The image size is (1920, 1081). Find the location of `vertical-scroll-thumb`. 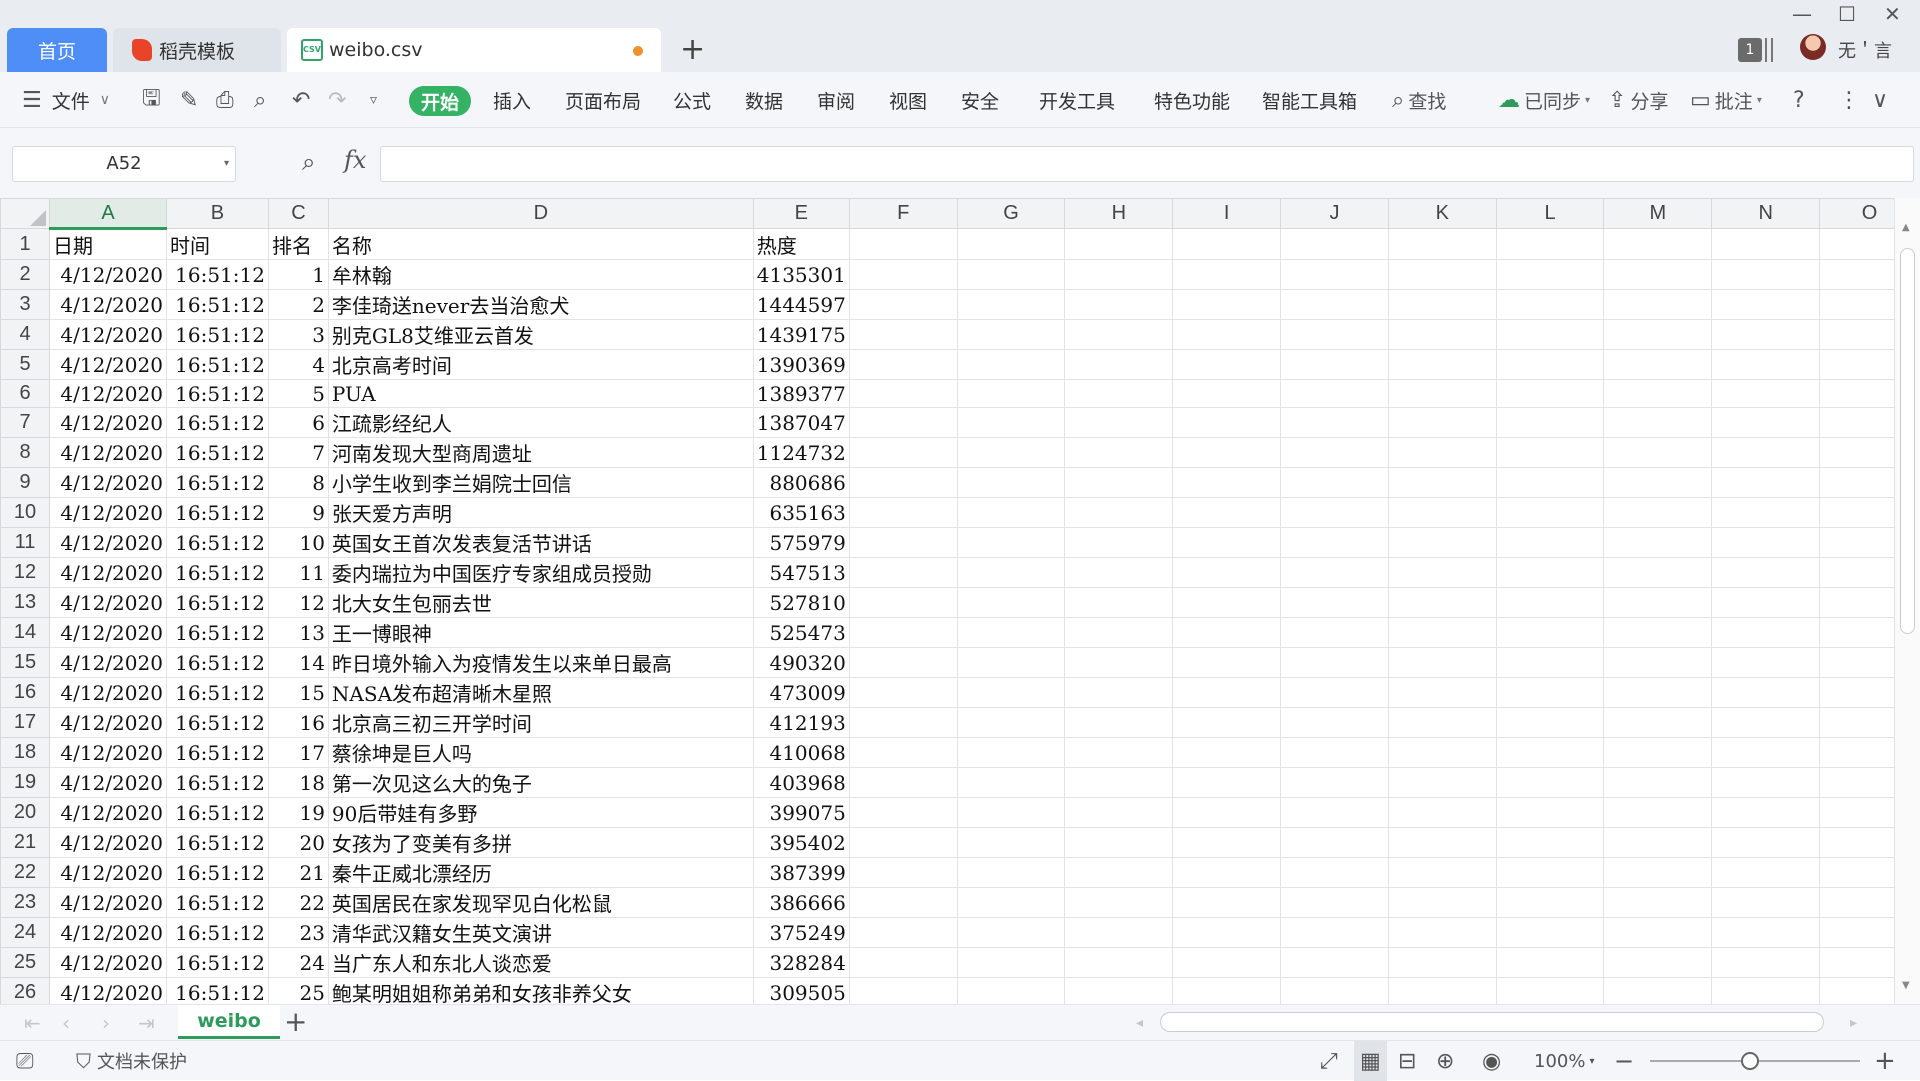

vertical-scroll-thumb is located at coordinates (1907, 441).